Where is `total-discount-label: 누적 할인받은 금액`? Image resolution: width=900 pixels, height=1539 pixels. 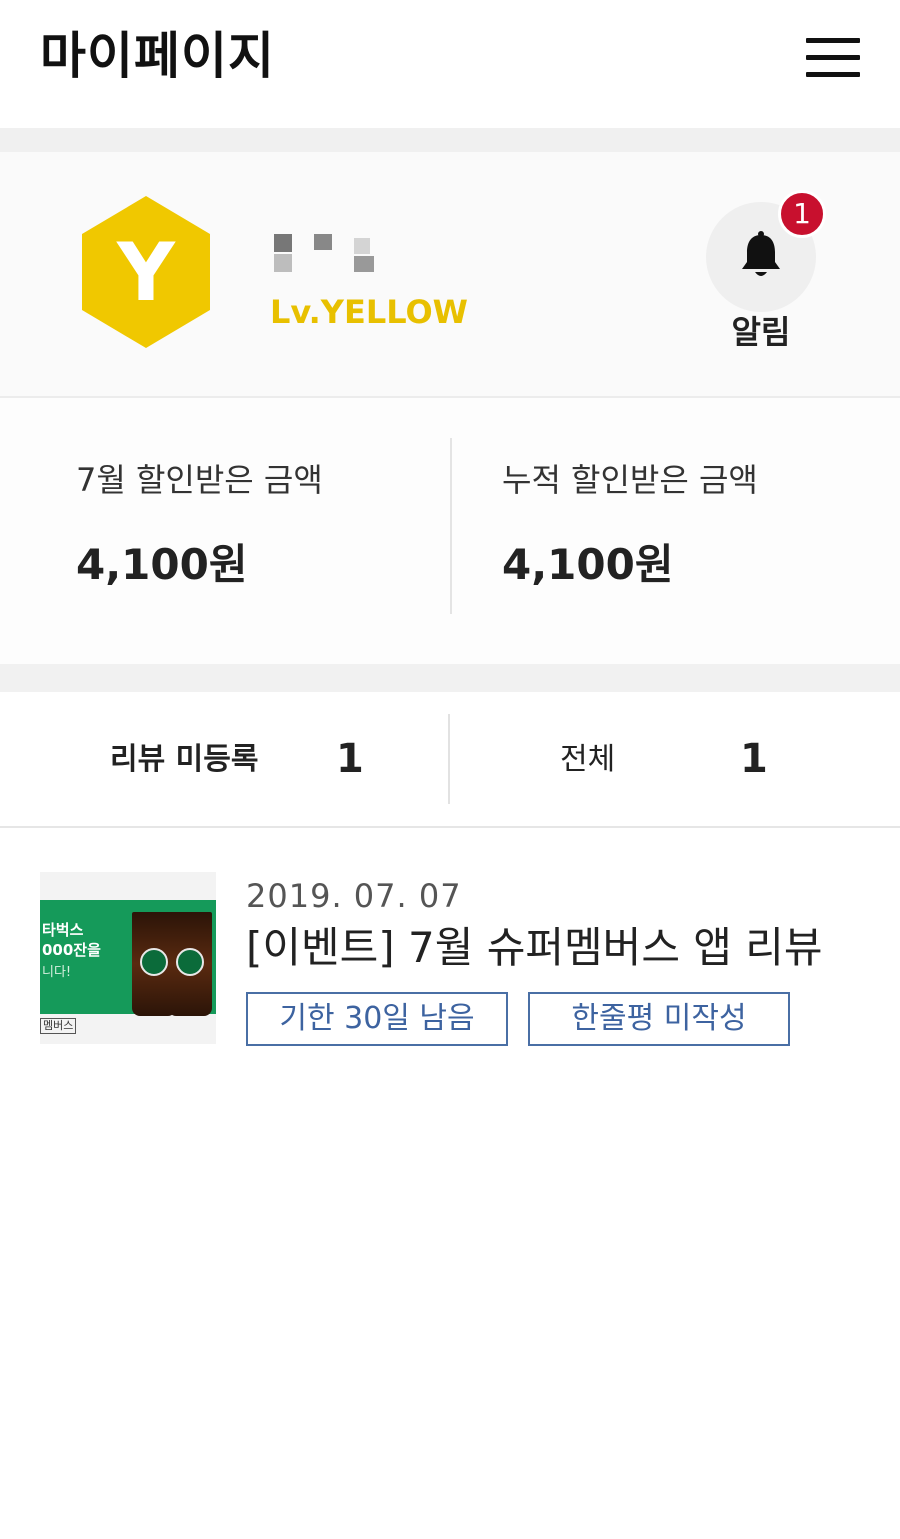 total-discount-label: 누적 할인받은 금액 is located at coordinates (630, 480).